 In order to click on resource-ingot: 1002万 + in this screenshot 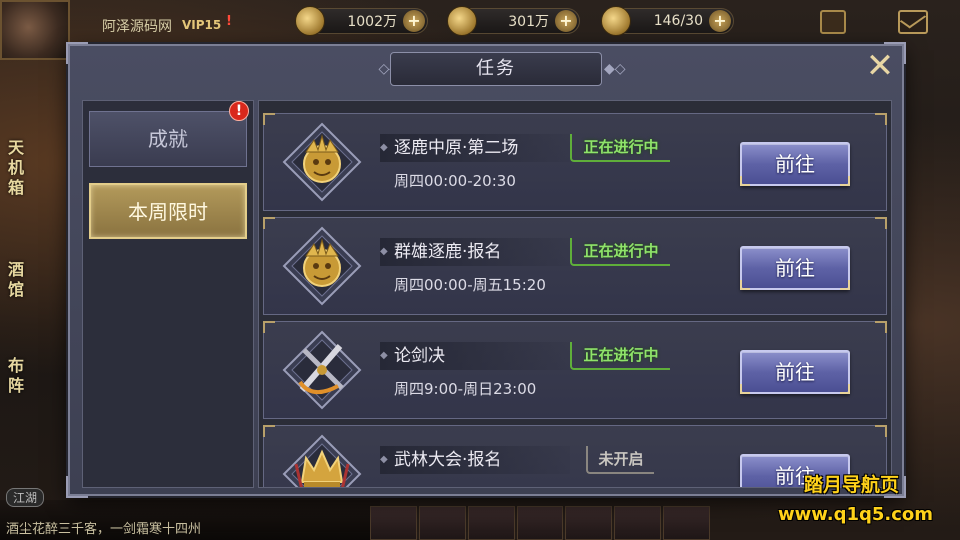, I will do `click(361, 21)`.